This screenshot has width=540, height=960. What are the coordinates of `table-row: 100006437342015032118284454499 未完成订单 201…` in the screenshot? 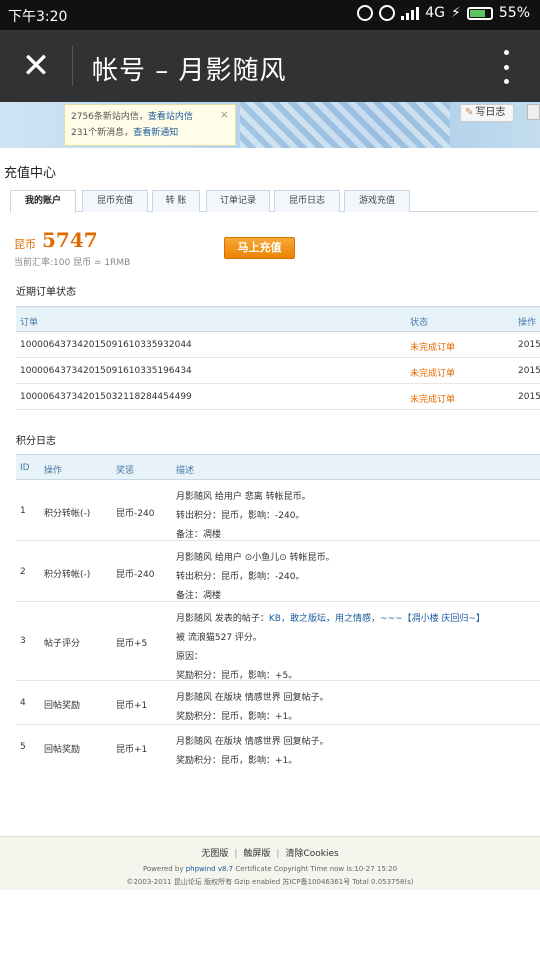 It's located at (278, 397).